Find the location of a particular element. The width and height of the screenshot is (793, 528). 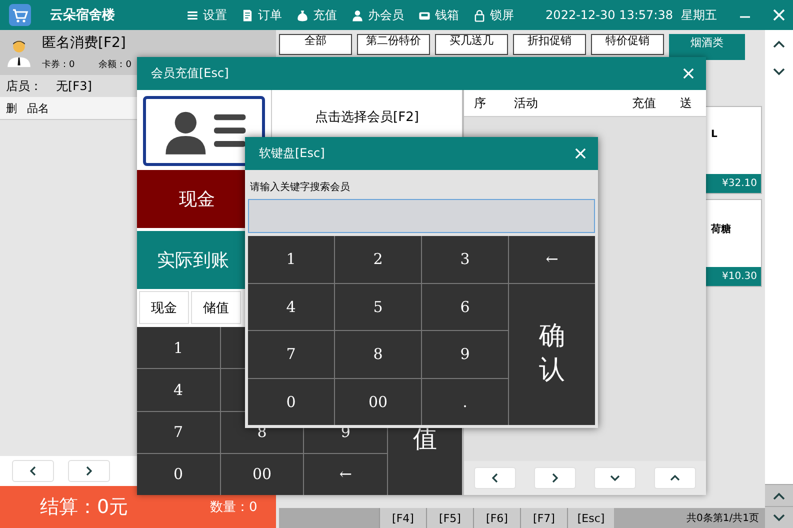

app-name: 云朵宿舍楼 is located at coordinates (83, 15).